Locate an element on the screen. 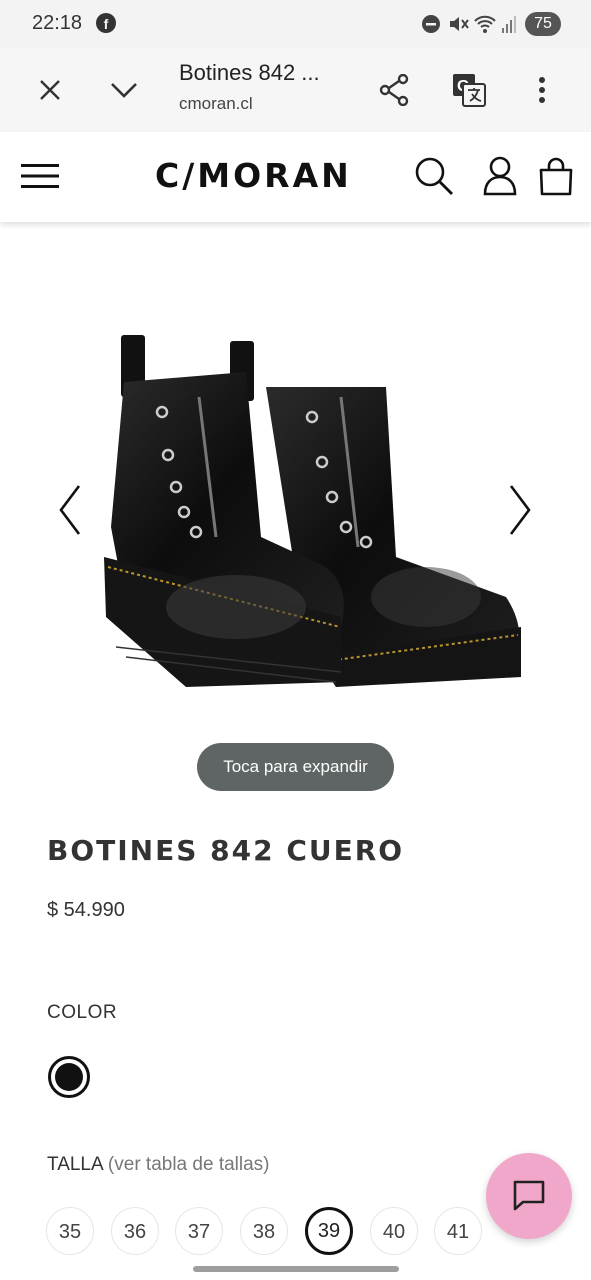  more-vert-icon is located at coordinates (542, 90).